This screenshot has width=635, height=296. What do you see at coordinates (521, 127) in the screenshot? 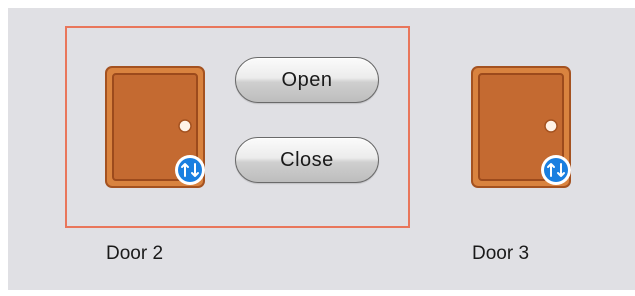
I see `door-3-icon` at bounding box center [521, 127].